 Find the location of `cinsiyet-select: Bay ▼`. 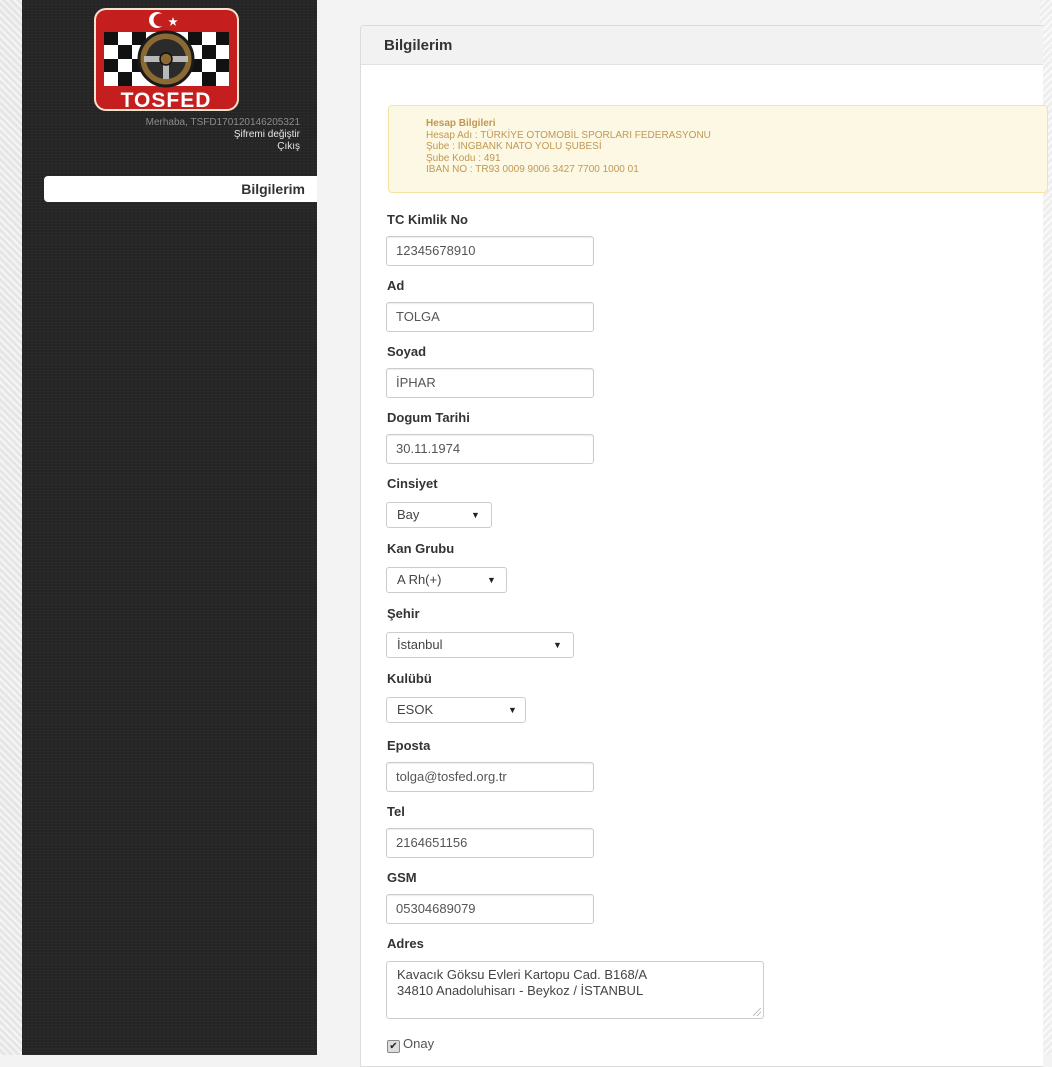

cinsiyet-select: Bay ▼ is located at coordinates (439, 515).